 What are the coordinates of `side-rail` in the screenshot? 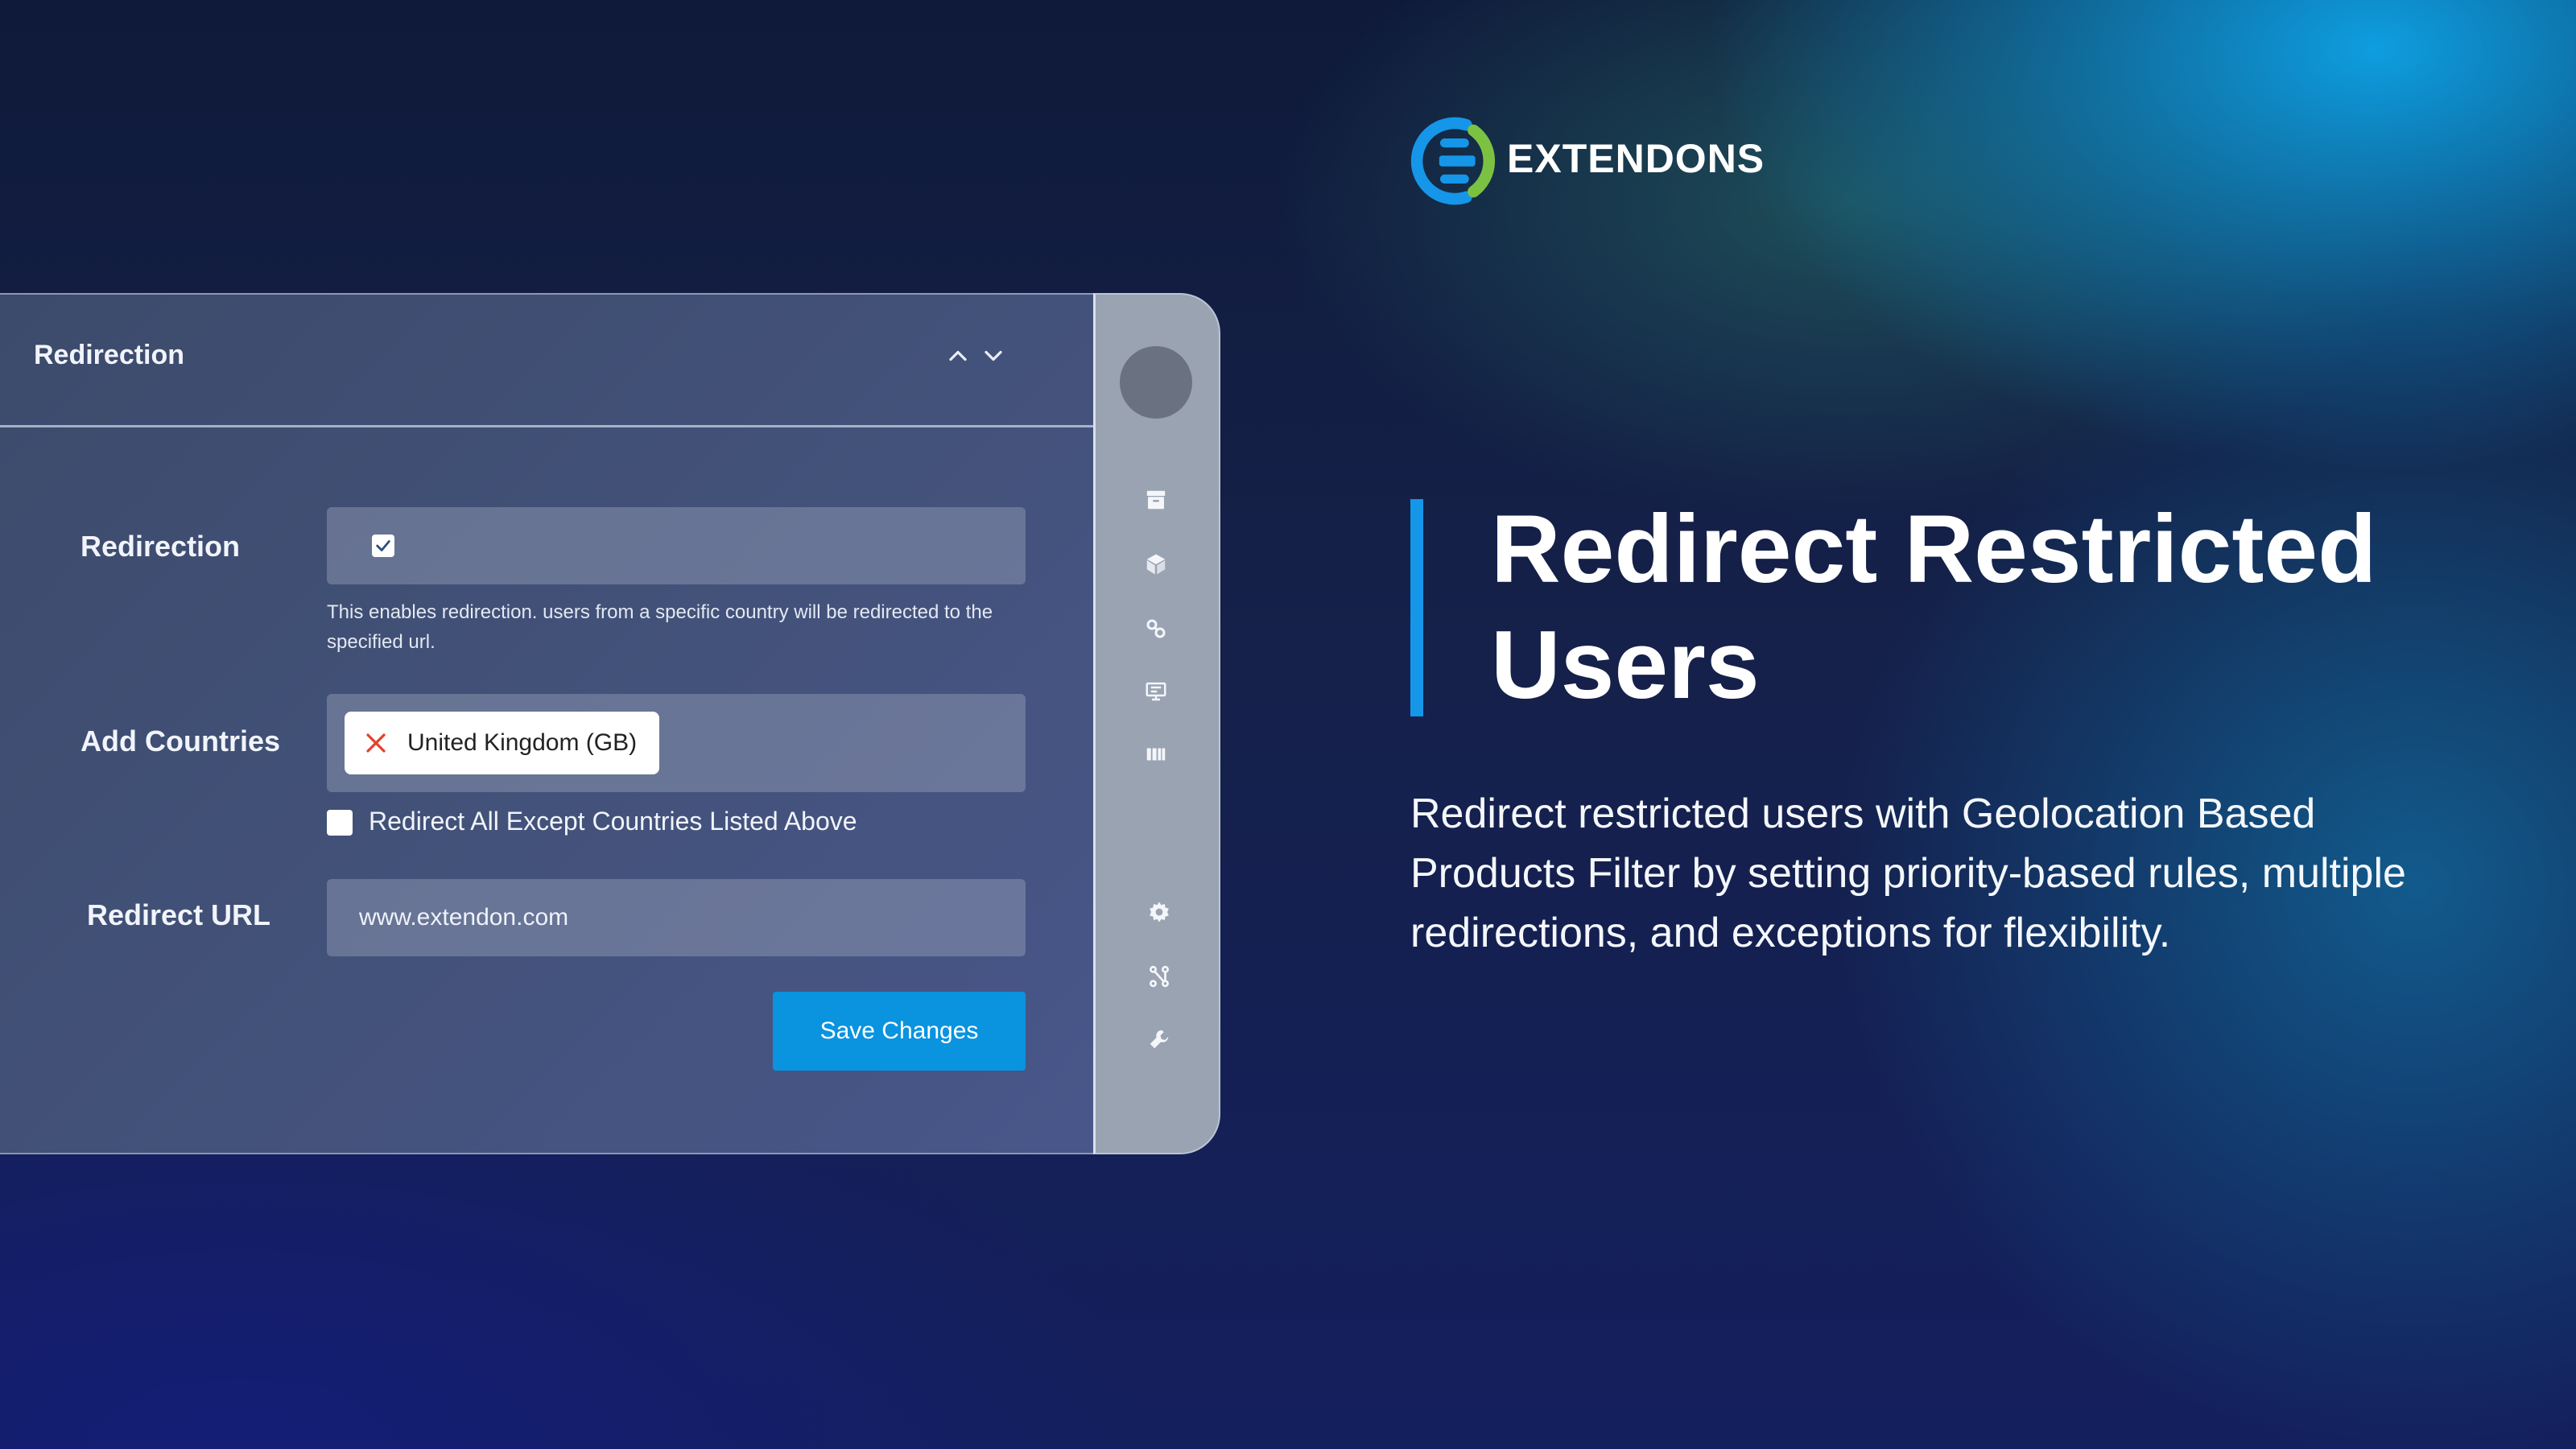 It's located at (1156, 723).